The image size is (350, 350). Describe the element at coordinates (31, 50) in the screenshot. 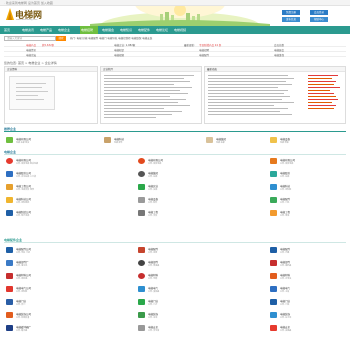

I see `stat-text: 电梯资讯` at that location.